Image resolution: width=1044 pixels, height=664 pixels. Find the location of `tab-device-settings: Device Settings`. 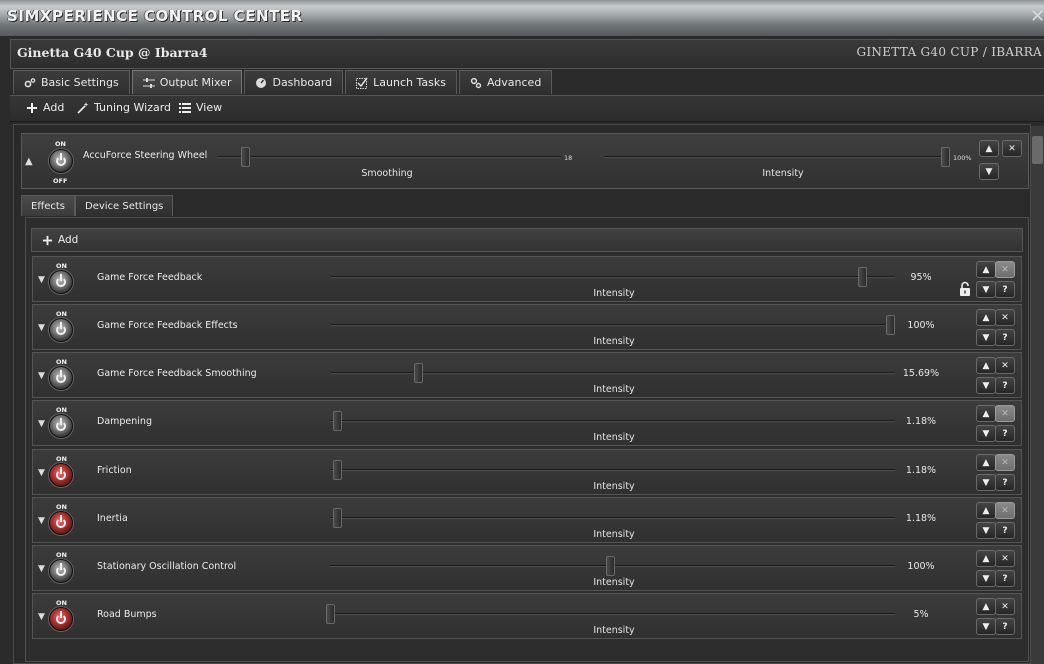

tab-device-settings: Device Settings is located at coordinates (124, 205).